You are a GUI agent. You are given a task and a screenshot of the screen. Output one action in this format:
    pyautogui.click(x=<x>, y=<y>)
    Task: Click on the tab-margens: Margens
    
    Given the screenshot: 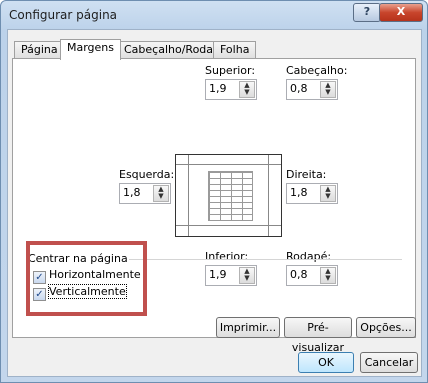 What is the action you would take?
    pyautogui.click(x=91, y=49)
    